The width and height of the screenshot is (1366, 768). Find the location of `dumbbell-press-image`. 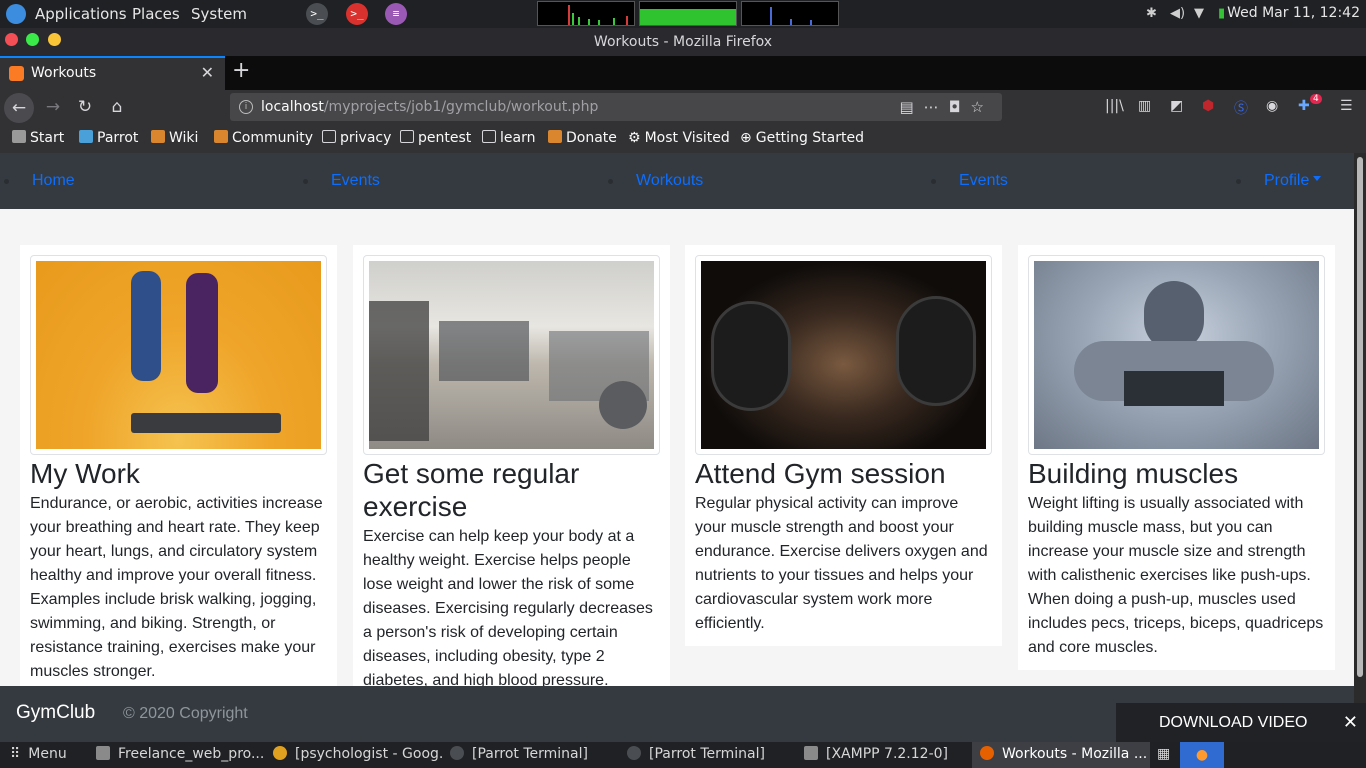

dumbbell-press-image is located at coordinates (843, 355).